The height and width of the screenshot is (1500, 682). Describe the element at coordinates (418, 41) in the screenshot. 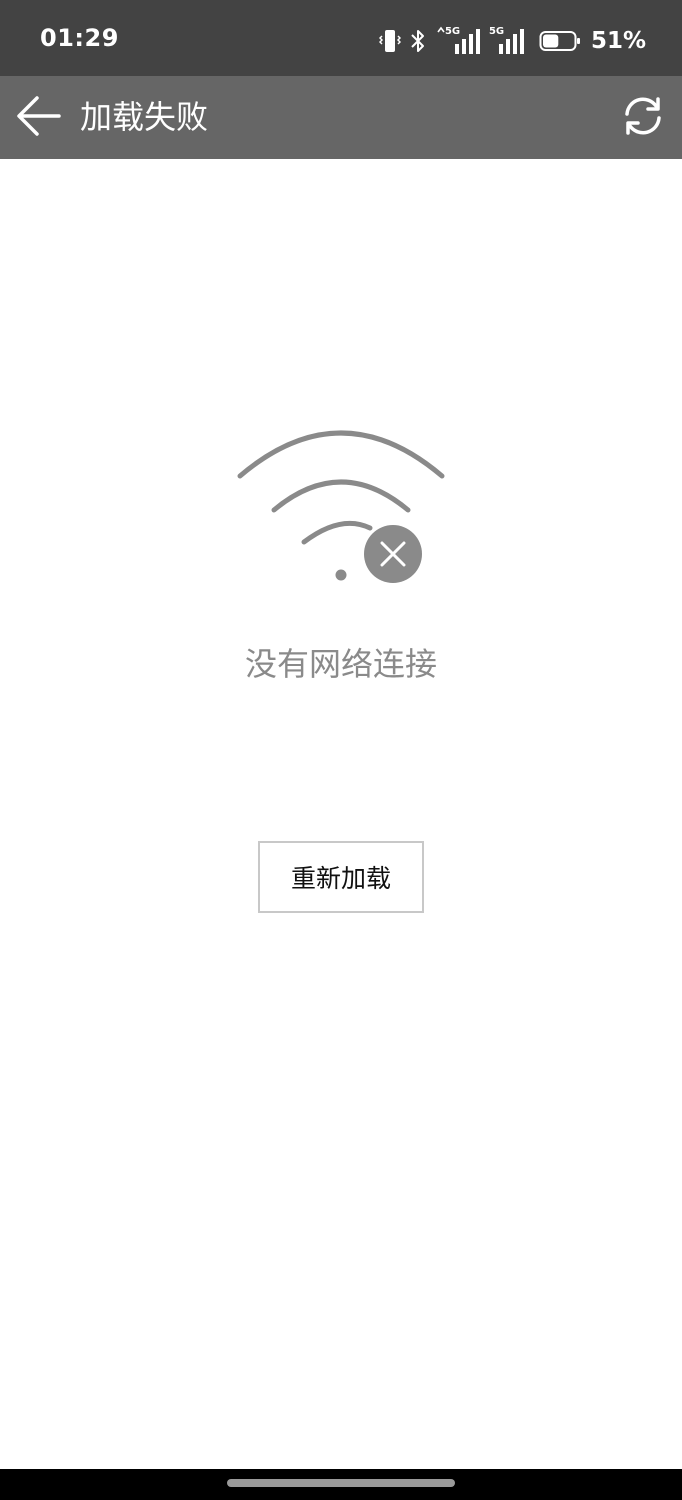

I see `bluetooth-icon` at that location.